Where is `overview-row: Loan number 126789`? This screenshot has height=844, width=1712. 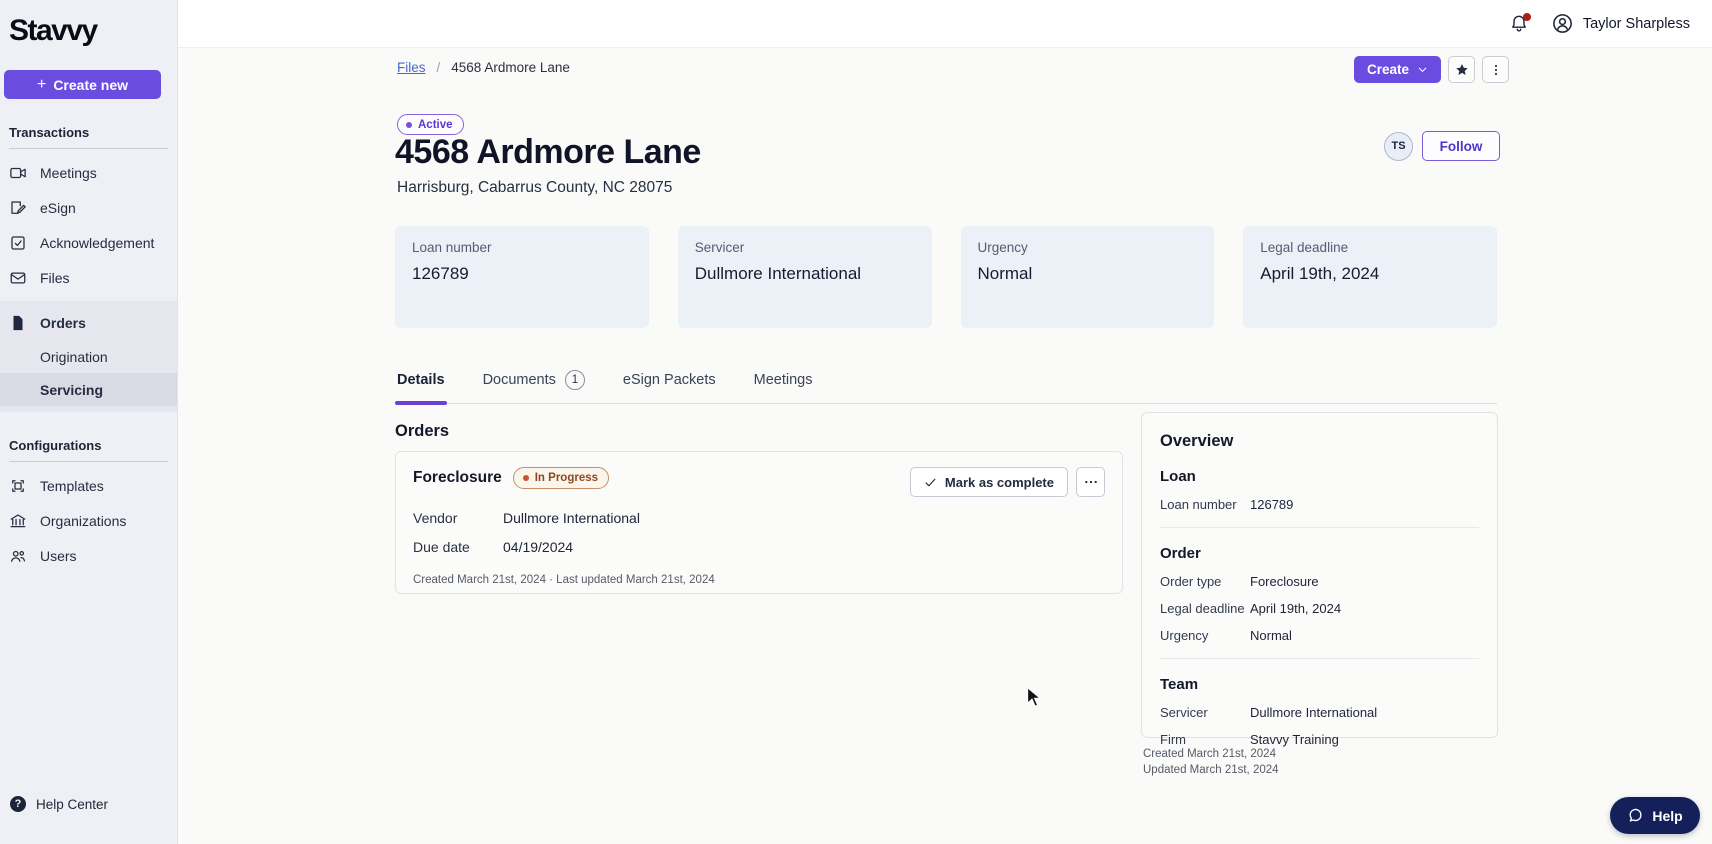
overview-row: Loan number 126789 is located at coordinates (1319, 504).